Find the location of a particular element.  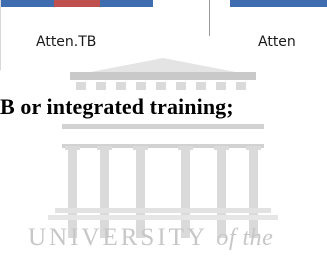

university-watermark-text: UNIVERSITY of the is located at coordinates (150, 238).